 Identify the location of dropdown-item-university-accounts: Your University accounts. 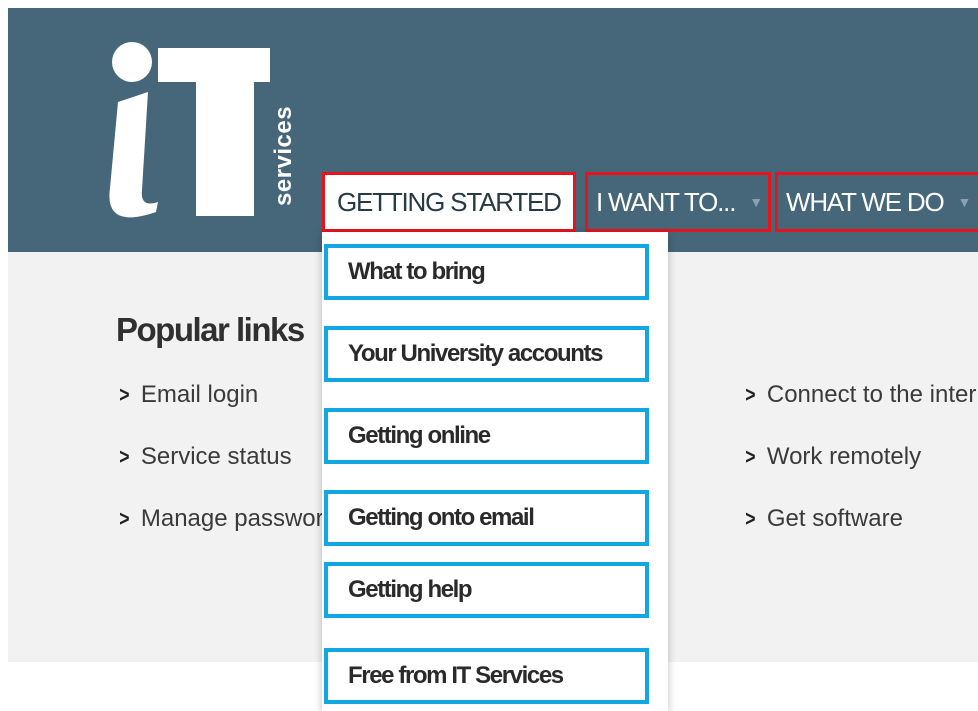
(486, 354).